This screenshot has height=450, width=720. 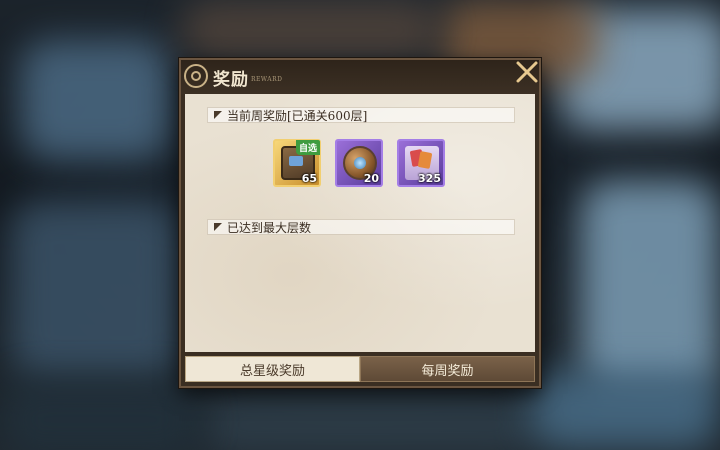 What do you see at coordinates (272, 369) in the screenshot?
I see `tab-total-star-rewards: 总星级奖励` at bounding box center [272, 369].